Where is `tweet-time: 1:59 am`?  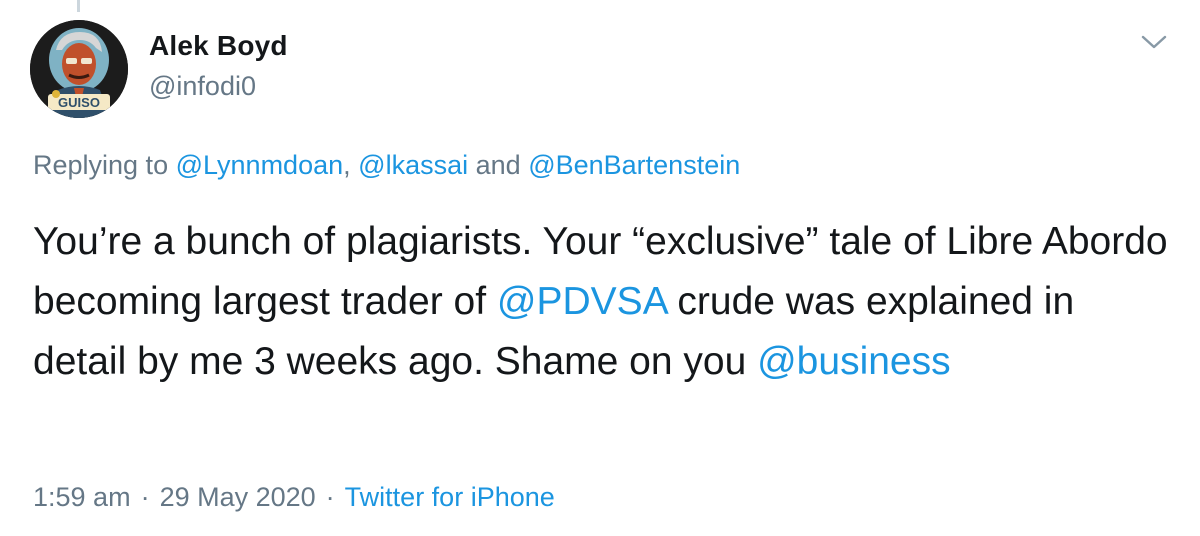 tweet-time: 1:59 am is located at coordinates (82, 497).